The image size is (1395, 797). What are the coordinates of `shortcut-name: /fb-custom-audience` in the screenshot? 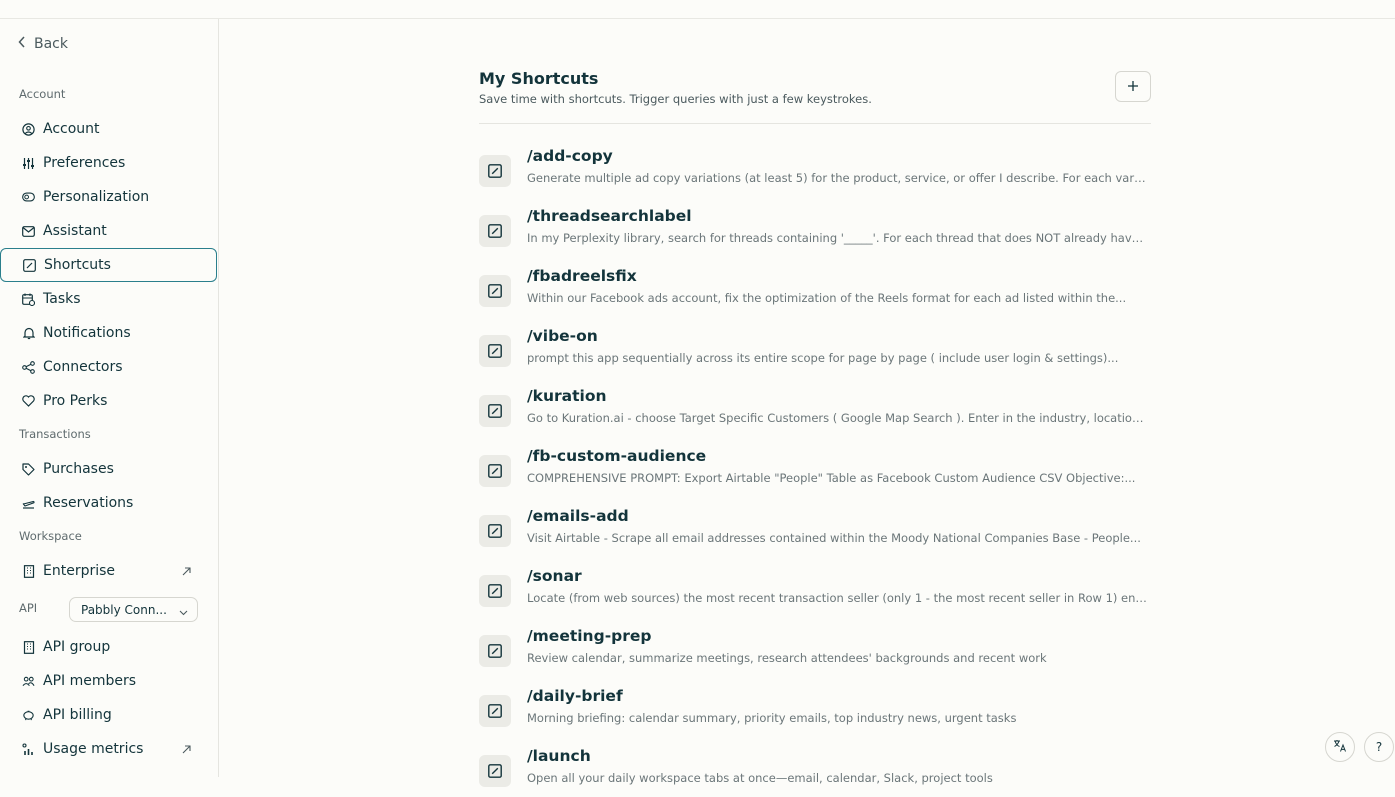 It's located at (617, 456).